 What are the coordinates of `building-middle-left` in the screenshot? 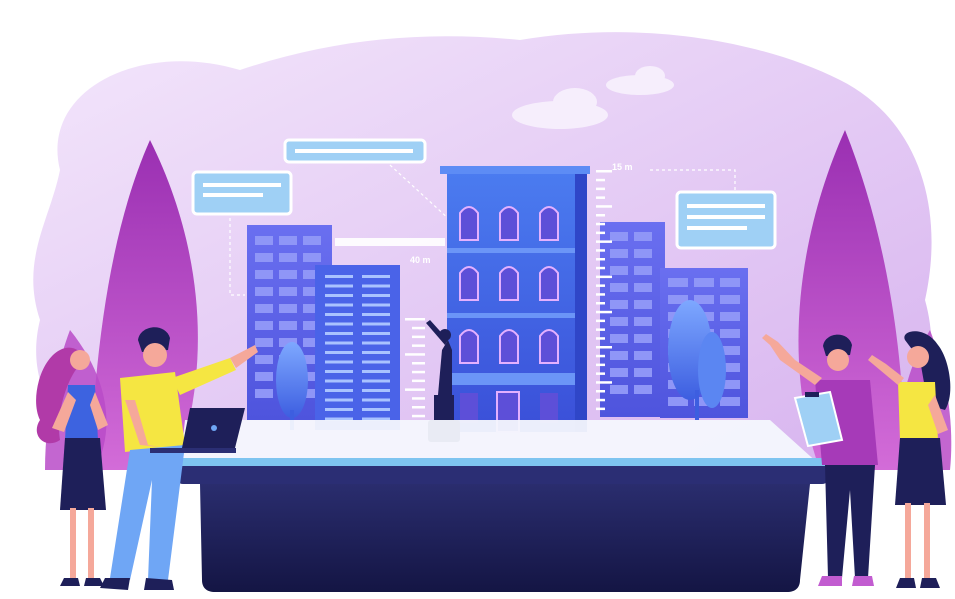 It's located at (357, 347).